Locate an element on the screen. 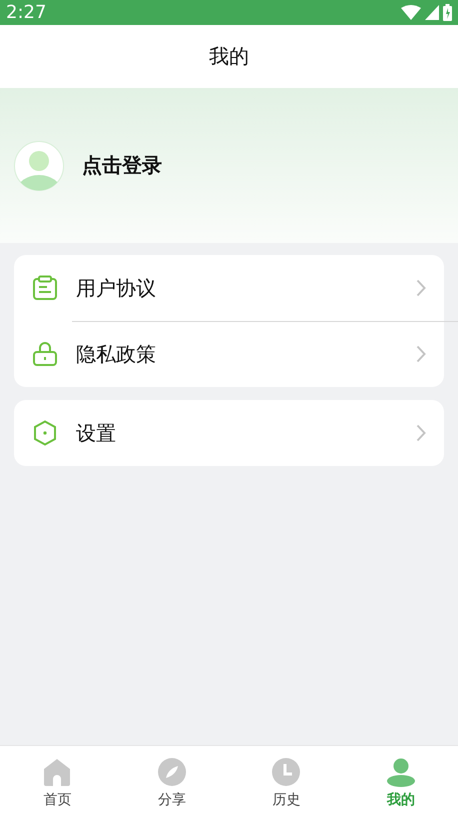  login-link: 点击登录 is located at coordinates (122, 165).